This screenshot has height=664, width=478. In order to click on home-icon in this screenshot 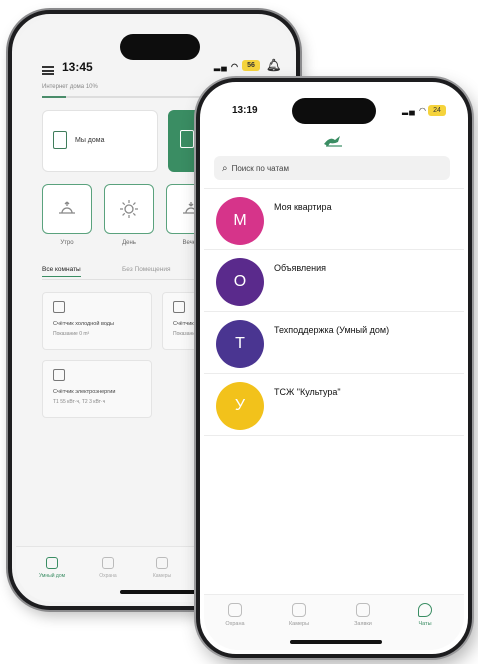, I will do `click(52, 563)`.